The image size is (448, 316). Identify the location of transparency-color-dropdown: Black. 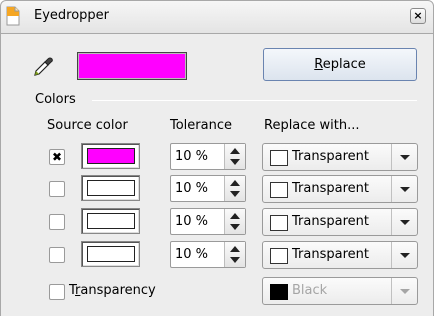
(340, 291).